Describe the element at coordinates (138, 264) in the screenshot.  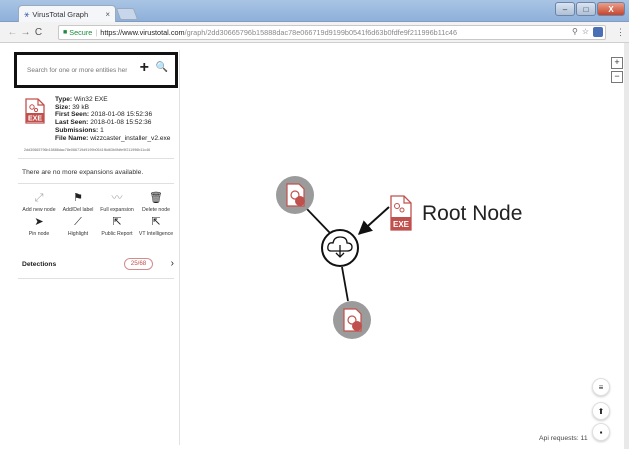
I see `detections-badge: 25/68` at that location.